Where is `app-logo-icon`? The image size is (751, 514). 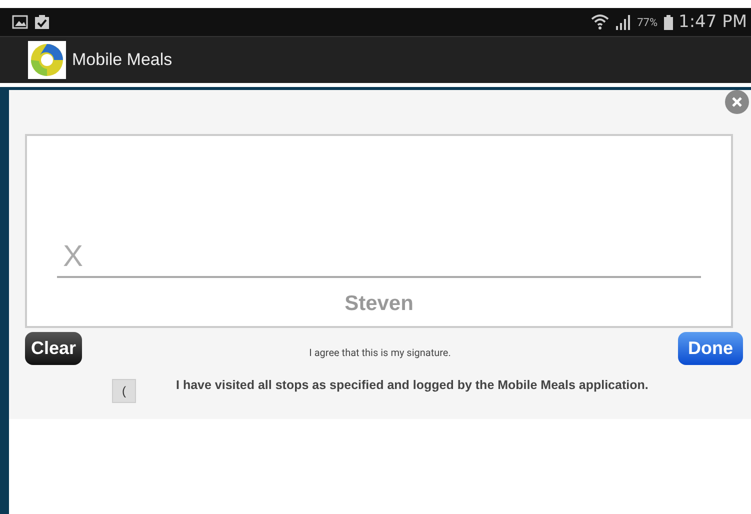
app-logo-icon is located at coordinates (47, 60).